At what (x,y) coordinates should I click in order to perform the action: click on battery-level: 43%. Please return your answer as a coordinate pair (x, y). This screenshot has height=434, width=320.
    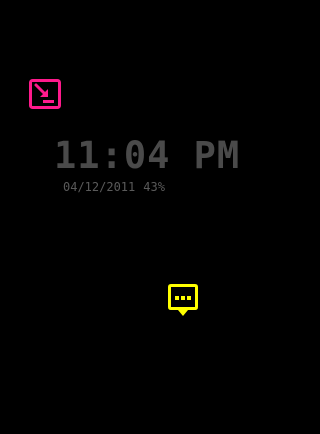
    Looking at the image, I should click on (154, 187).